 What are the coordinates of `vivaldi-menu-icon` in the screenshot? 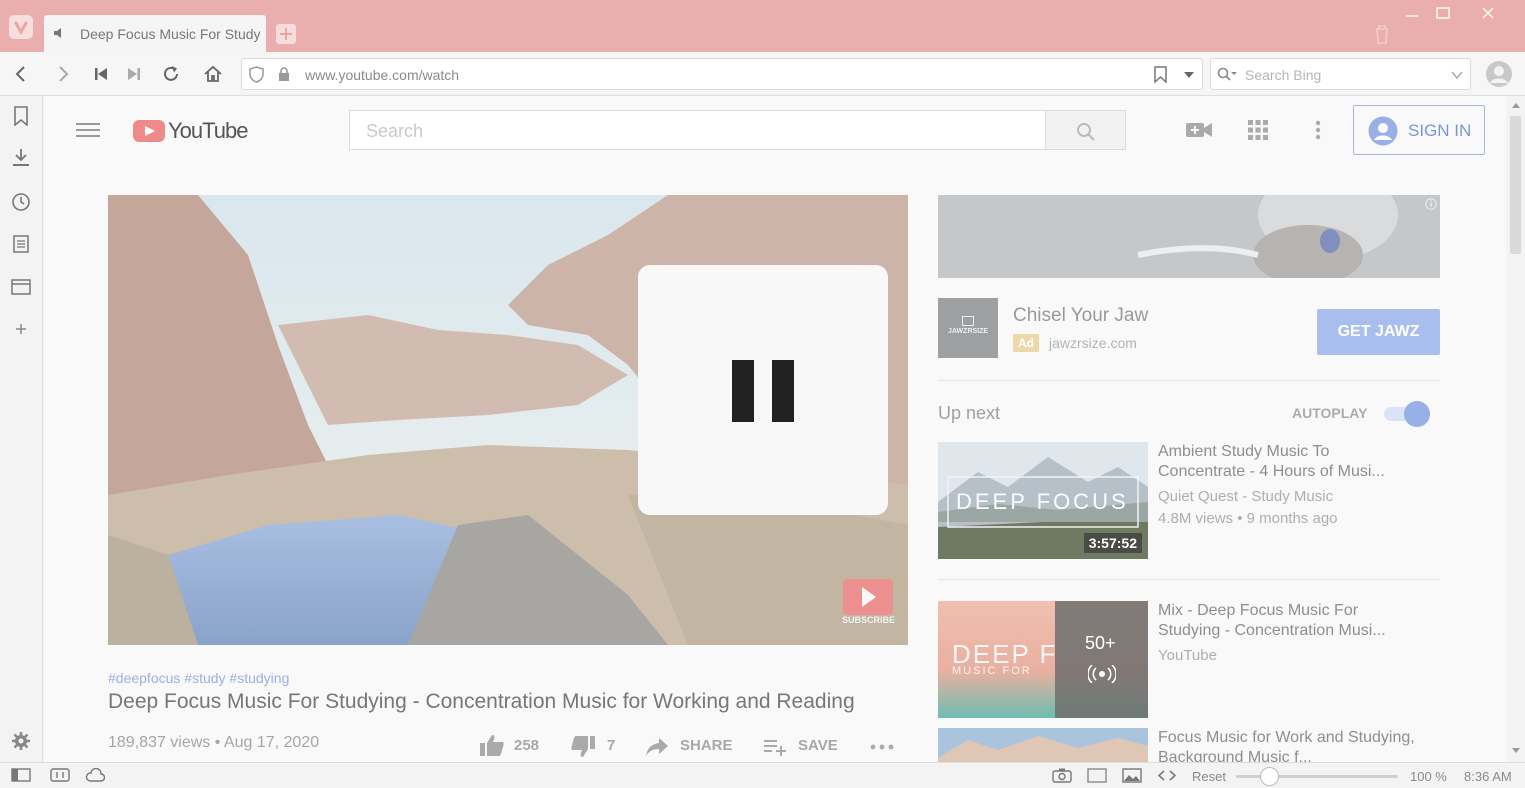 It's located at (21, 27).